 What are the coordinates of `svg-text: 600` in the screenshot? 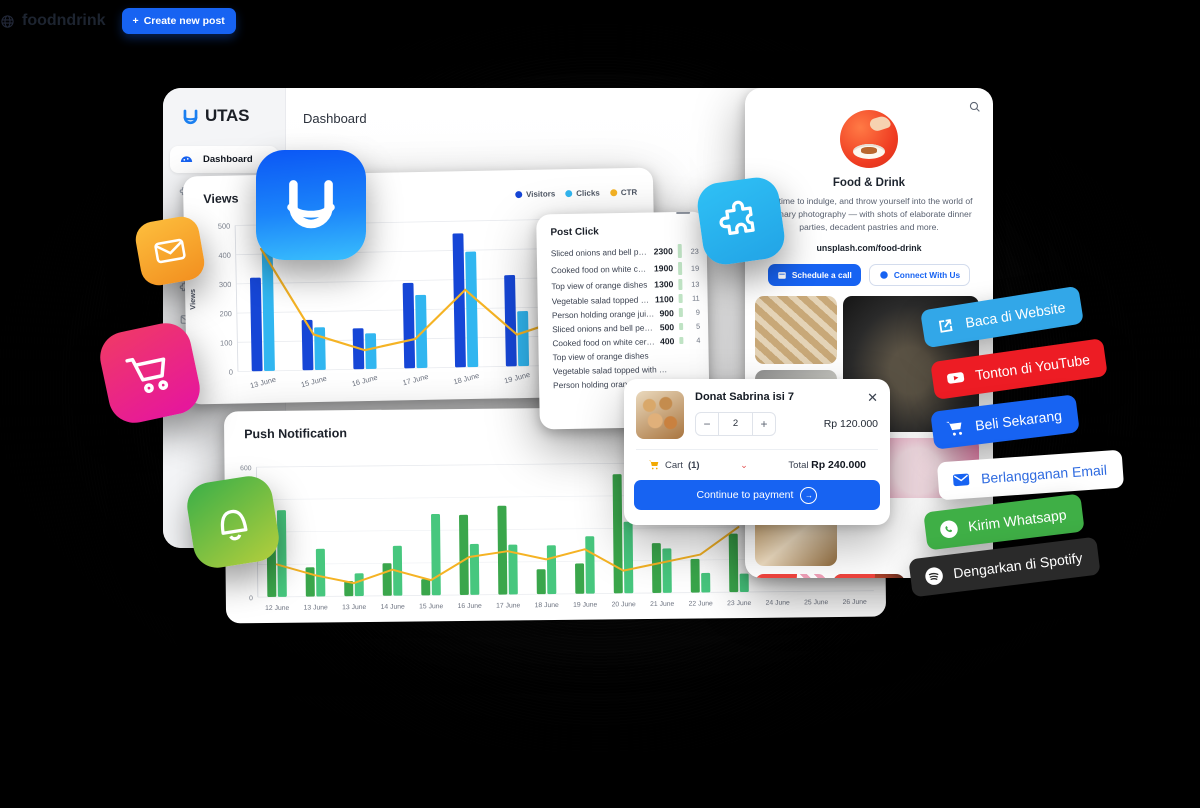 It's located at (246, 468).